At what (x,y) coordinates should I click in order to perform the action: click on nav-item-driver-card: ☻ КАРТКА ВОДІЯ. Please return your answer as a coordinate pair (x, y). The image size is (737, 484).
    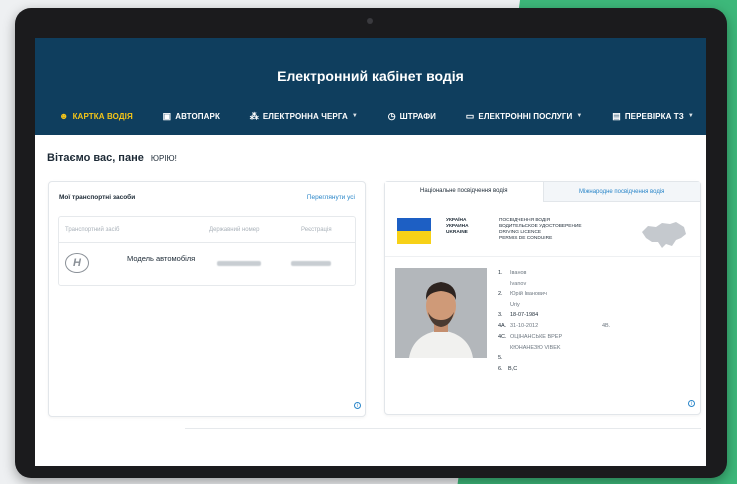
    Looking at the image, I should click on (96, 116).